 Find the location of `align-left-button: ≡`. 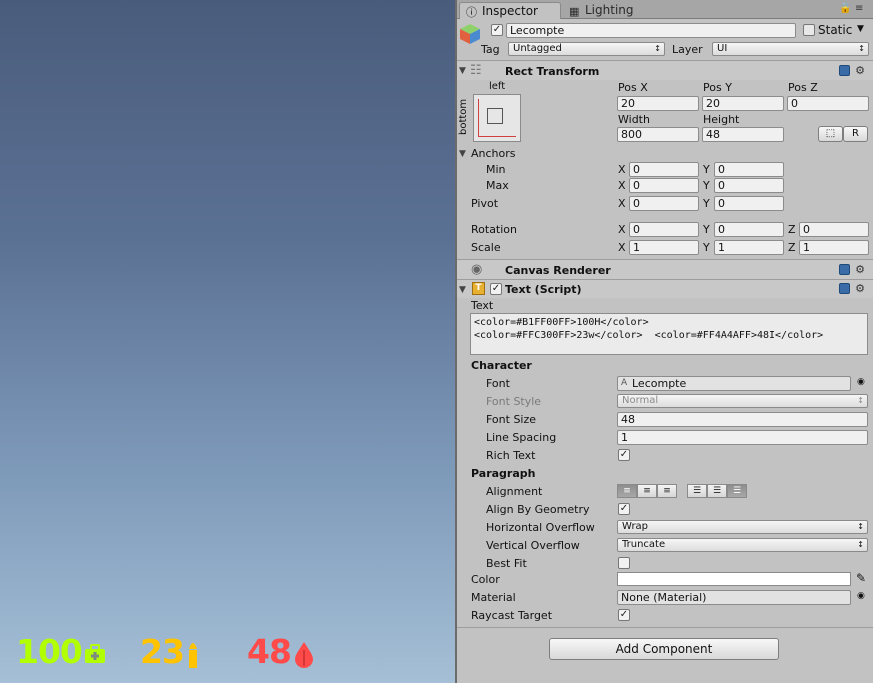

align-left-button: ≡ is located at coordinates (627, 491).